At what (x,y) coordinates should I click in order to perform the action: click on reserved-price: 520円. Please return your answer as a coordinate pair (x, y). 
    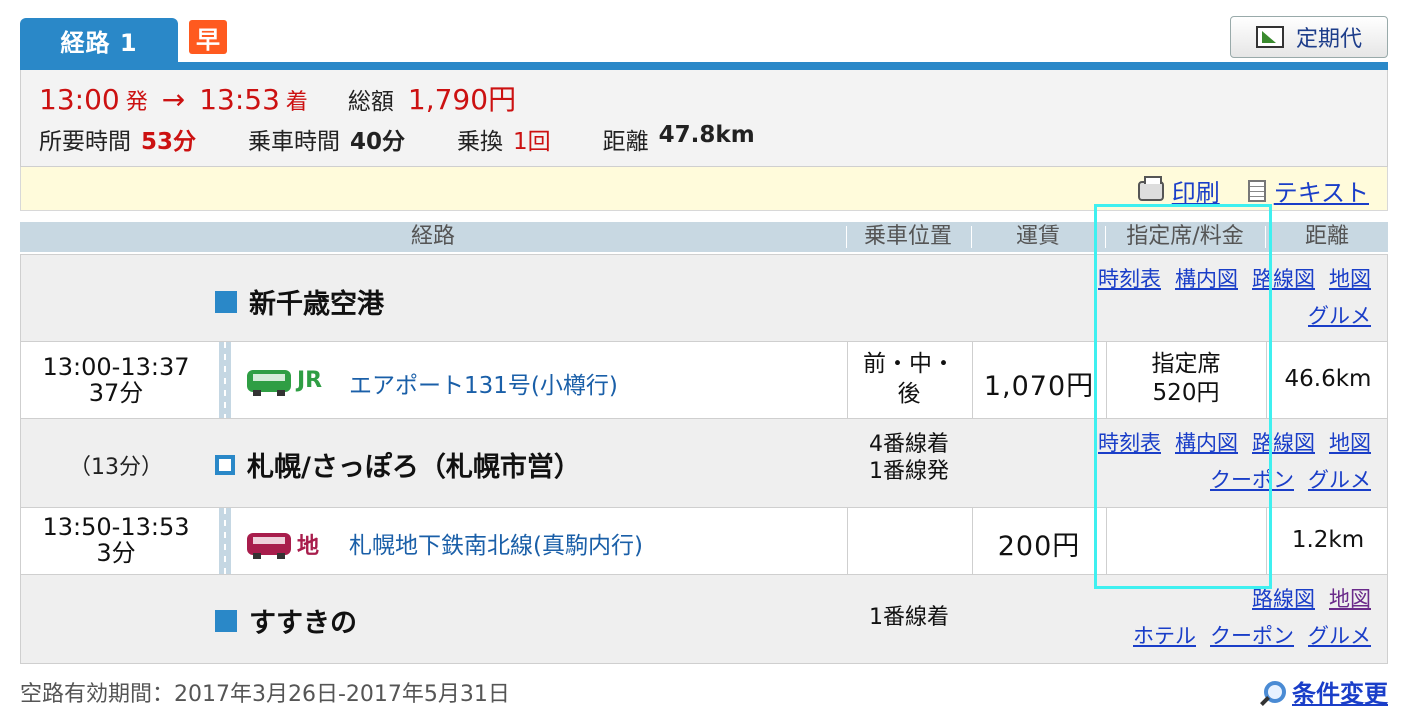
    Looking at the image, I should click on (1186, 393).